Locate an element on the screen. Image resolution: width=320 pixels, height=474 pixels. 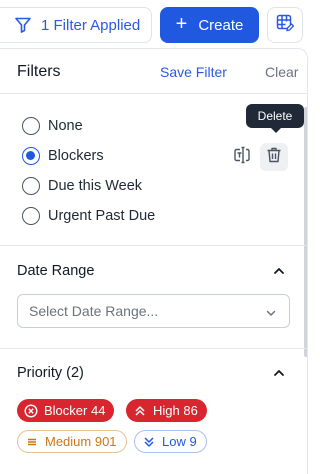
preset-label: None is located at coordinates (65, 126).